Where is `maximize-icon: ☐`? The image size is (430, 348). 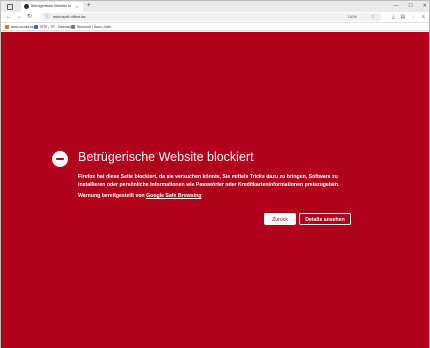 maximize-icon: ☐ is located at coordinates (410, 6).